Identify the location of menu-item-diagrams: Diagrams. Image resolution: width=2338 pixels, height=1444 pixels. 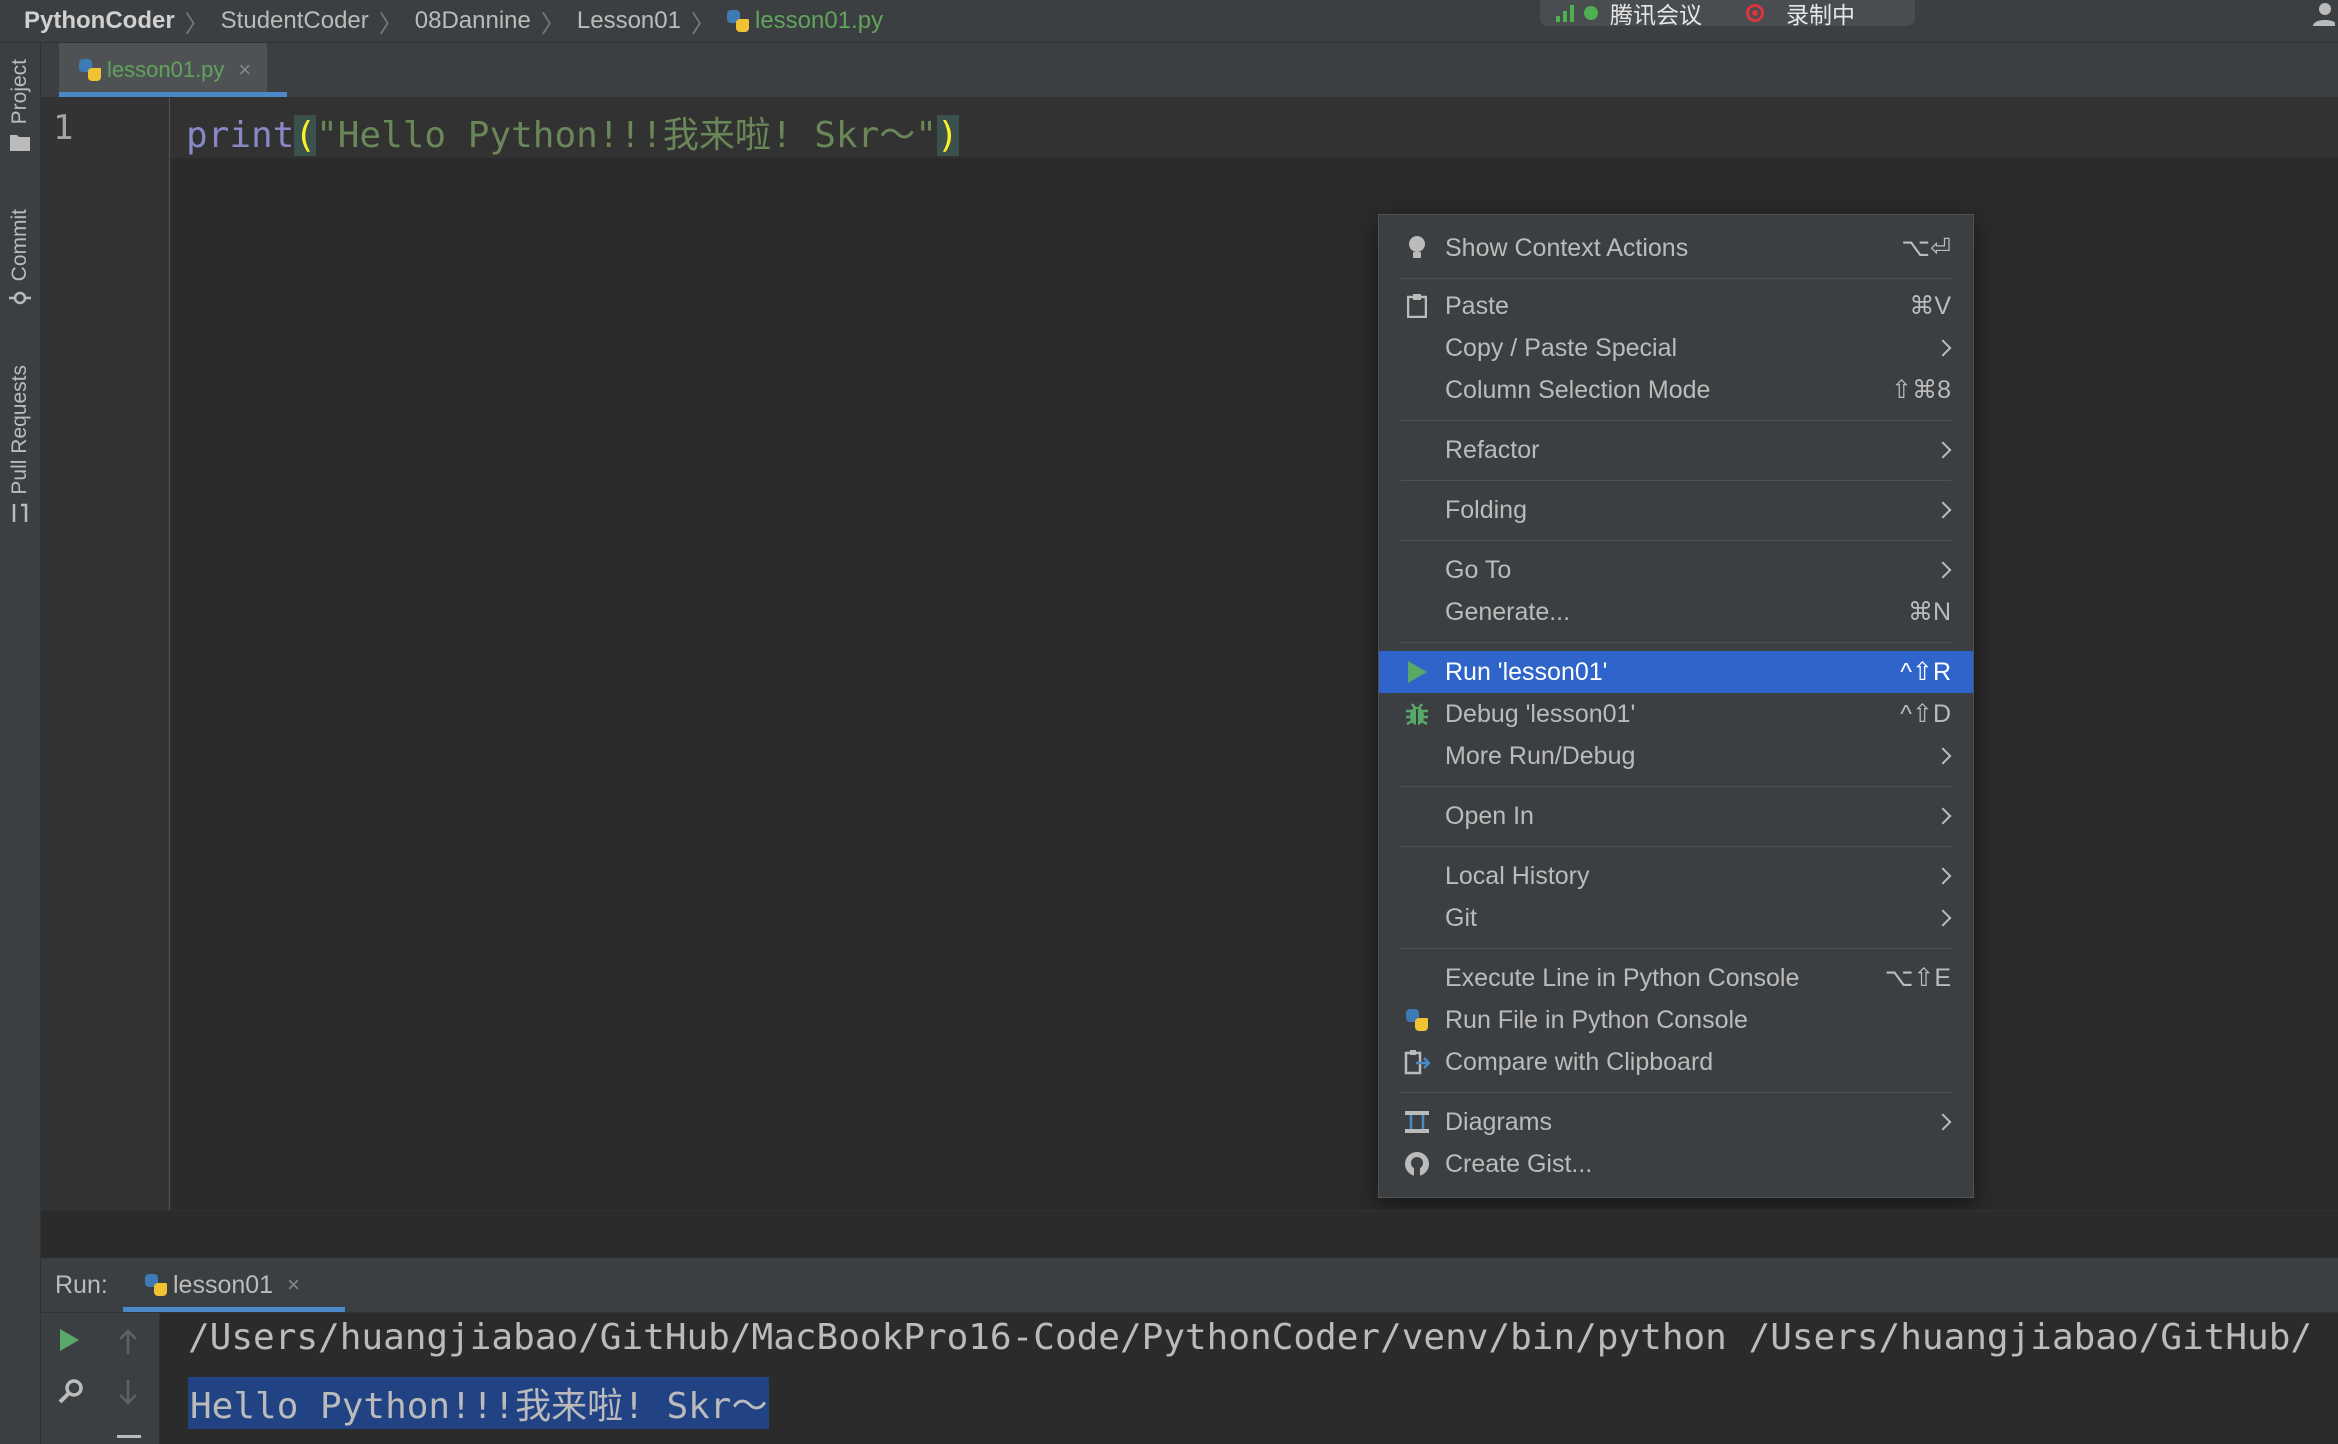
(1676, 1122).